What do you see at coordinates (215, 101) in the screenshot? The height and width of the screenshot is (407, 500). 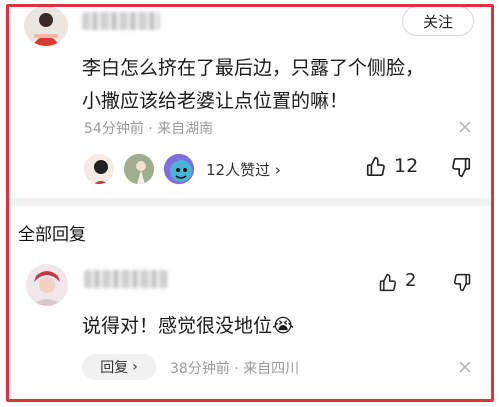 I see `comment-line-2: 小撒应该给老婆让点位置的嘛！` at bounding box center [215, 101].